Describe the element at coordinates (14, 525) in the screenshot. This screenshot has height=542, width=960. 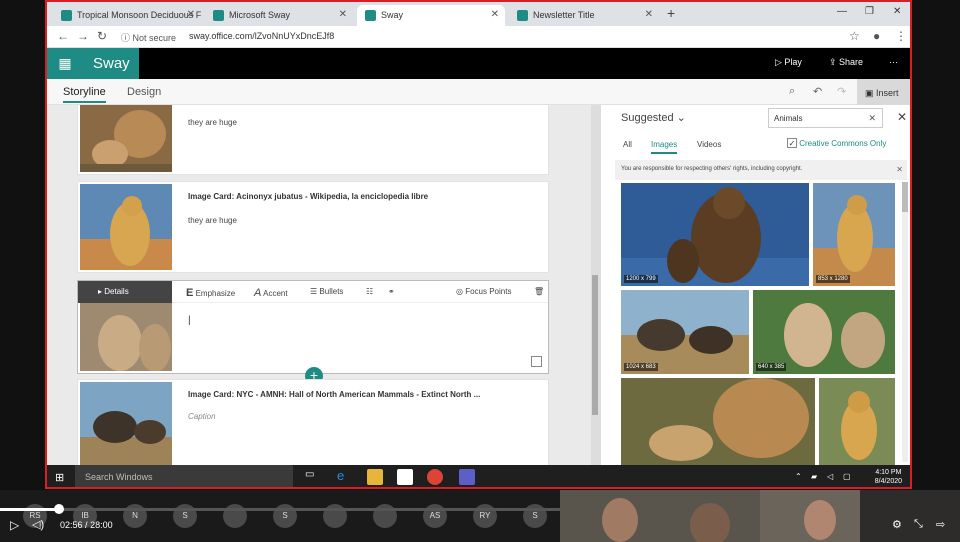
I see `play-icon: ▷` at that location.